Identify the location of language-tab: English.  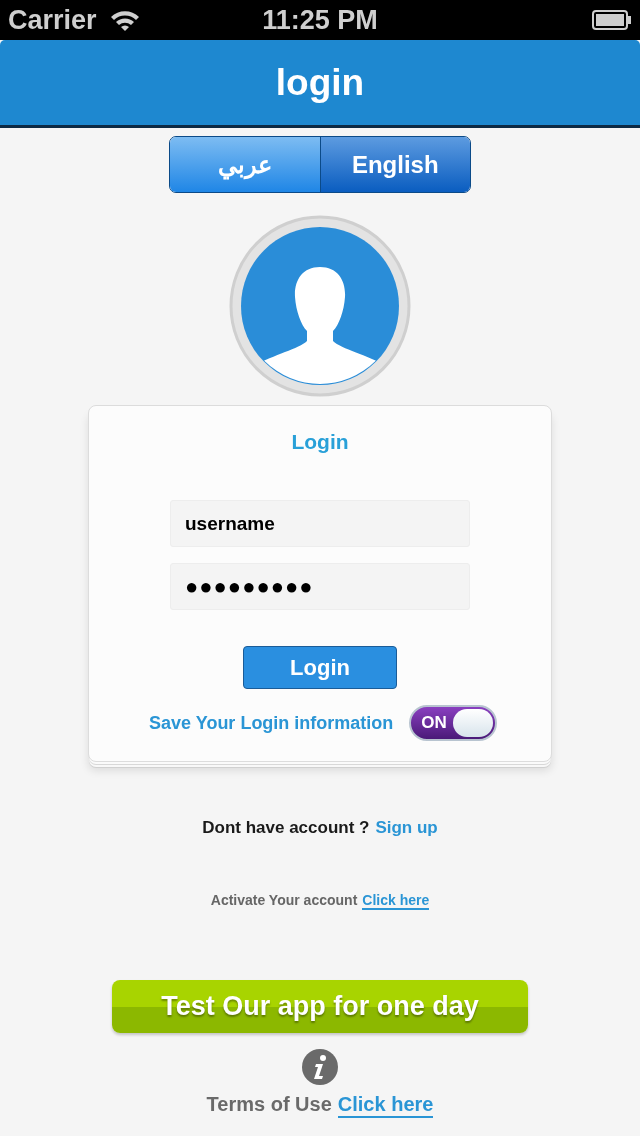
(394, 164).